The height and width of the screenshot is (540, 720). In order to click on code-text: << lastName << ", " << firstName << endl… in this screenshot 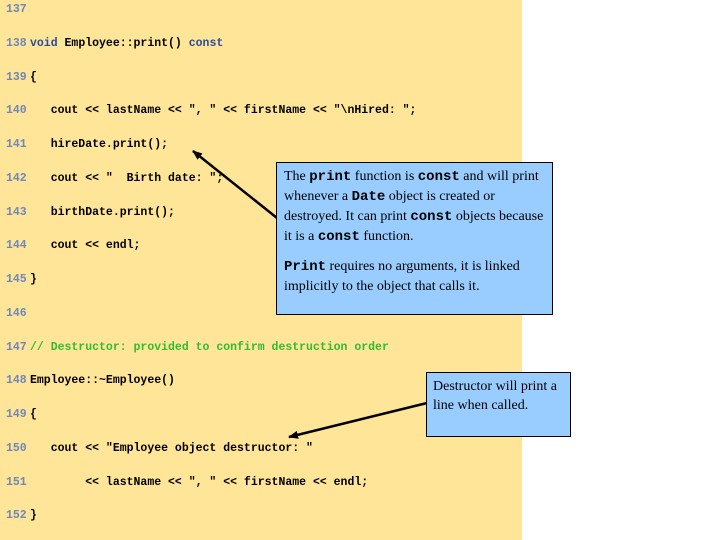, I will do `click(199, 482)`.